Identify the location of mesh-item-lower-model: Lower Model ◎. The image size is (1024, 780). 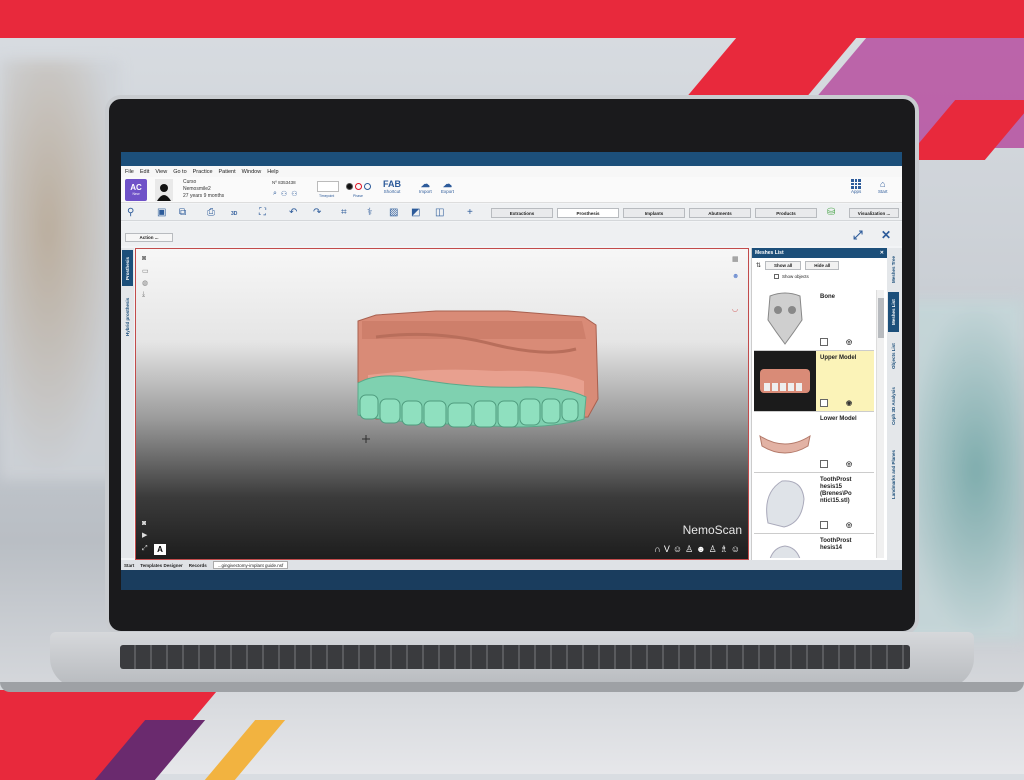
(814, 442).